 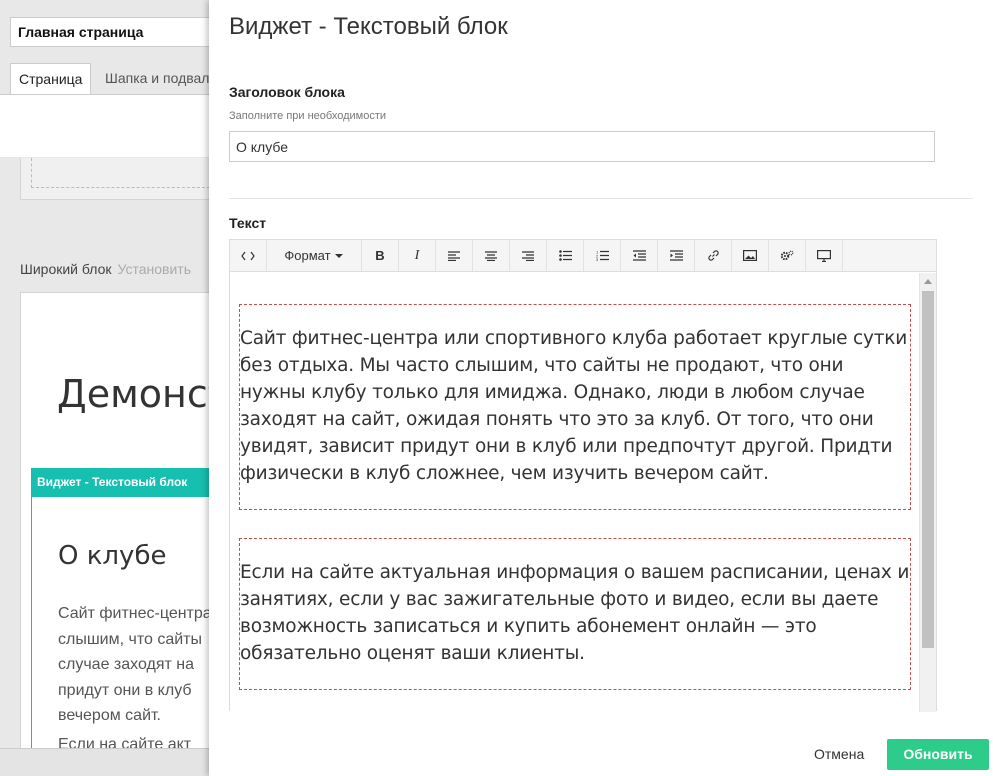 What do you see at coordinates (938, 754) in the screenshot?
I see `update-button: Обновить` at bounding box center [938, 754].